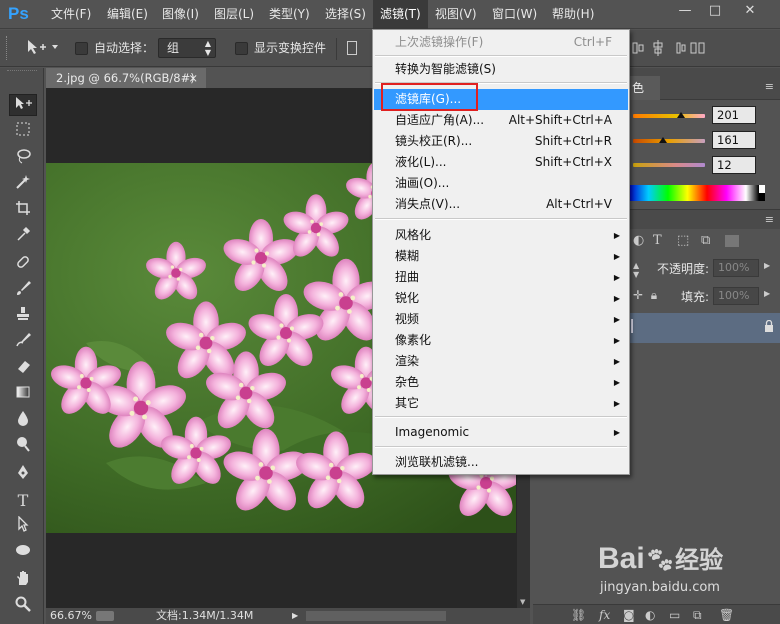  What do you see at coordinates (767, 293) in the screenshot?
I see `fill-arrow-icon: ▶` at bounding box center [767, 293].